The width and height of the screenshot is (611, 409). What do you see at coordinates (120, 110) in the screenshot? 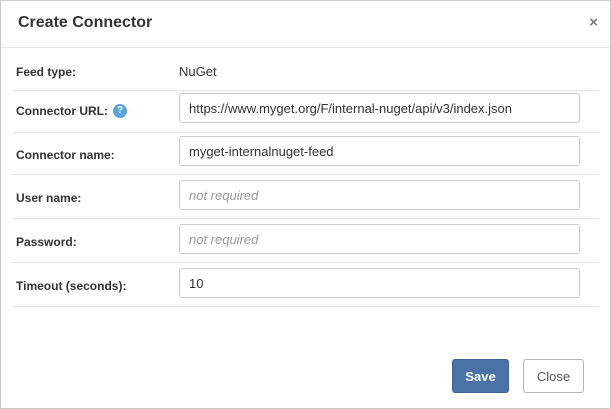
I see `question-circle-icon: ?` at bounding box center [120, 110].